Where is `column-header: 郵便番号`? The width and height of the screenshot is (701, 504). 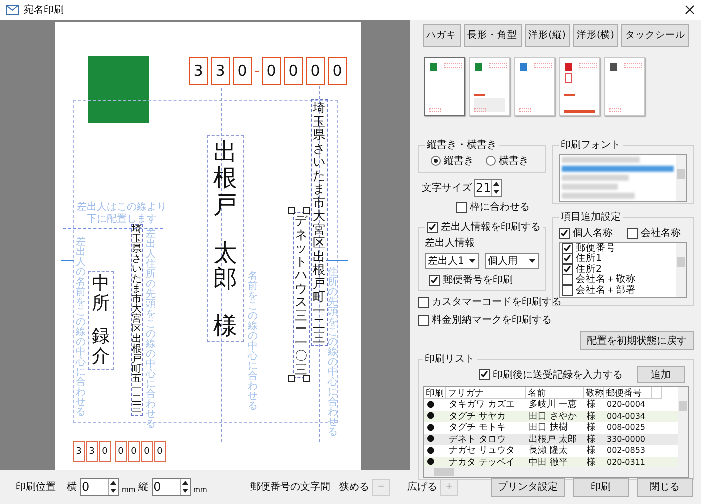
column-header: 郵便番号 is located at coordinates (628, 393).